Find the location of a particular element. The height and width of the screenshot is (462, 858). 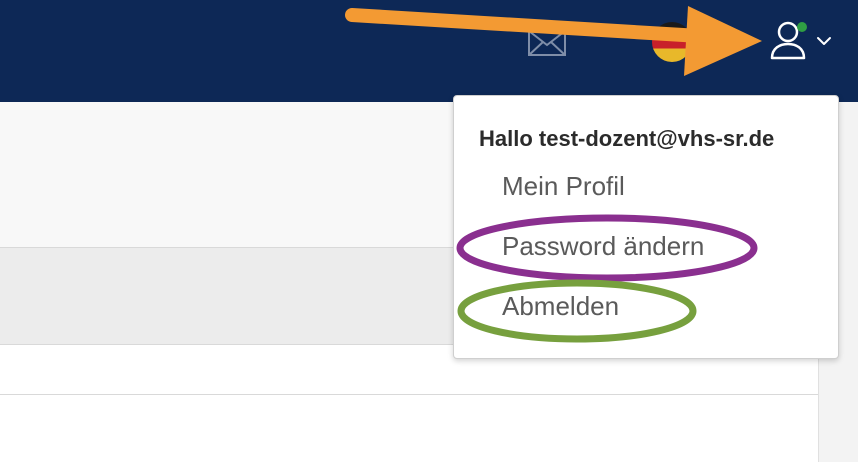

chevron-down-icon is located at coordinates (824, 41).